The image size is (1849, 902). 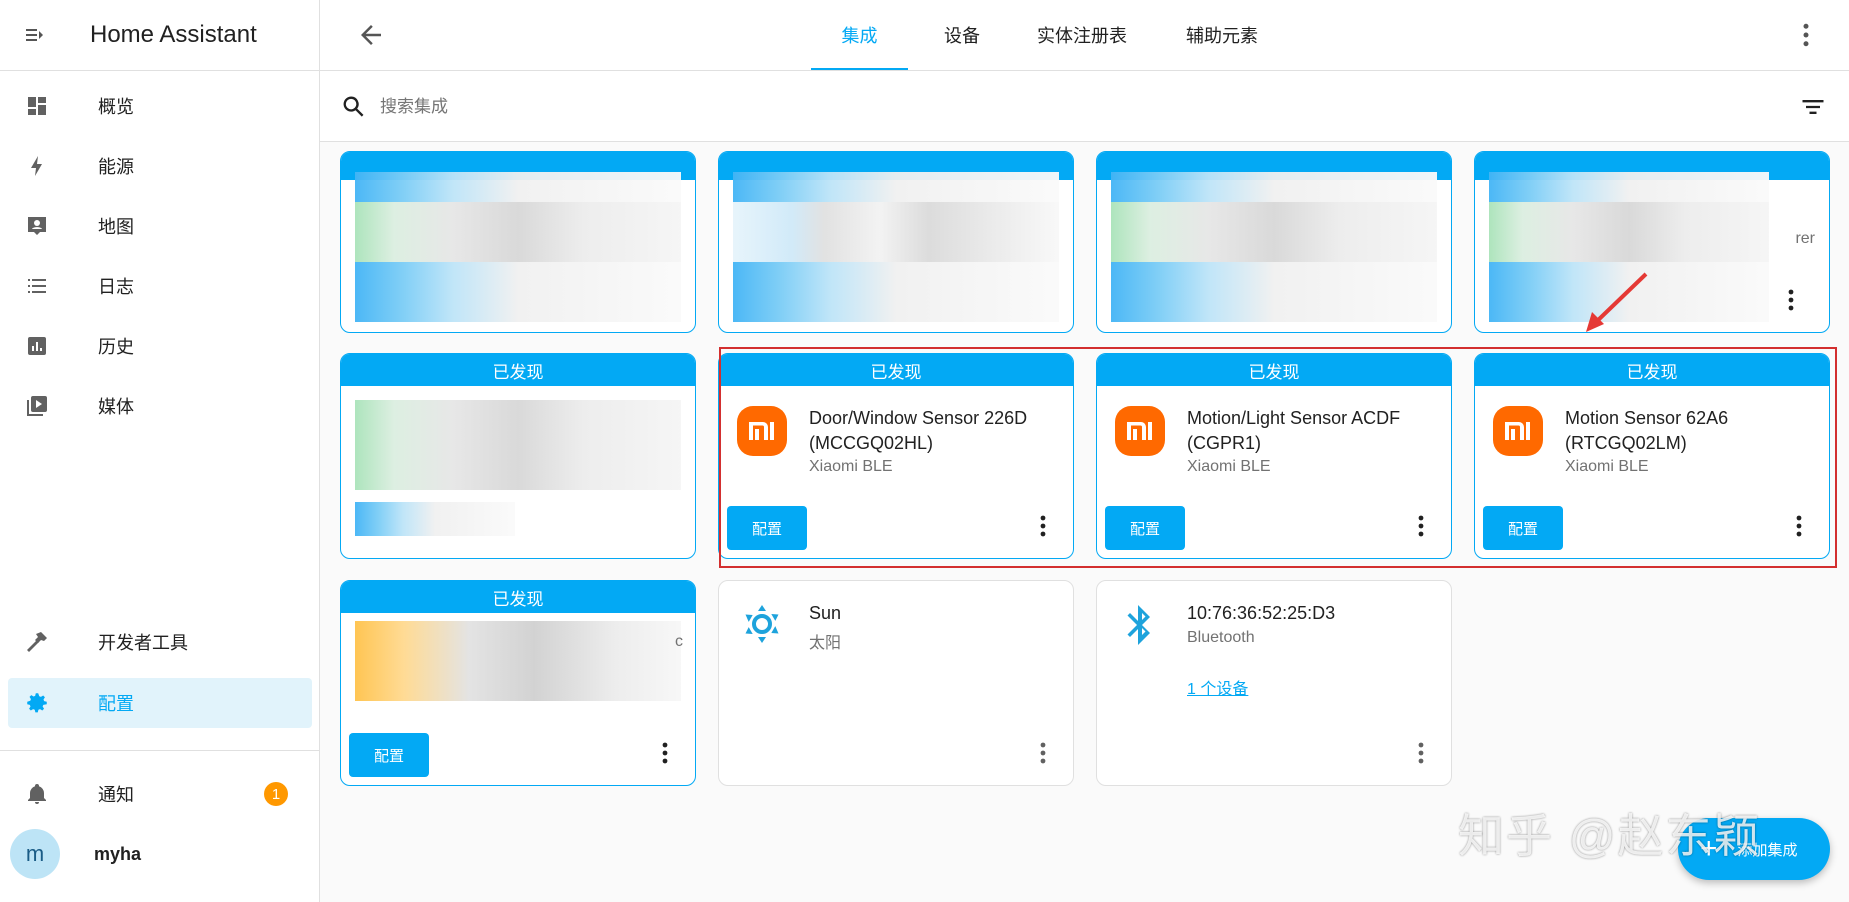 What do you see at coordinates (35, 35) in the screenshot?
I see `menu-collapse-icon` at bounding box center [35, 35].